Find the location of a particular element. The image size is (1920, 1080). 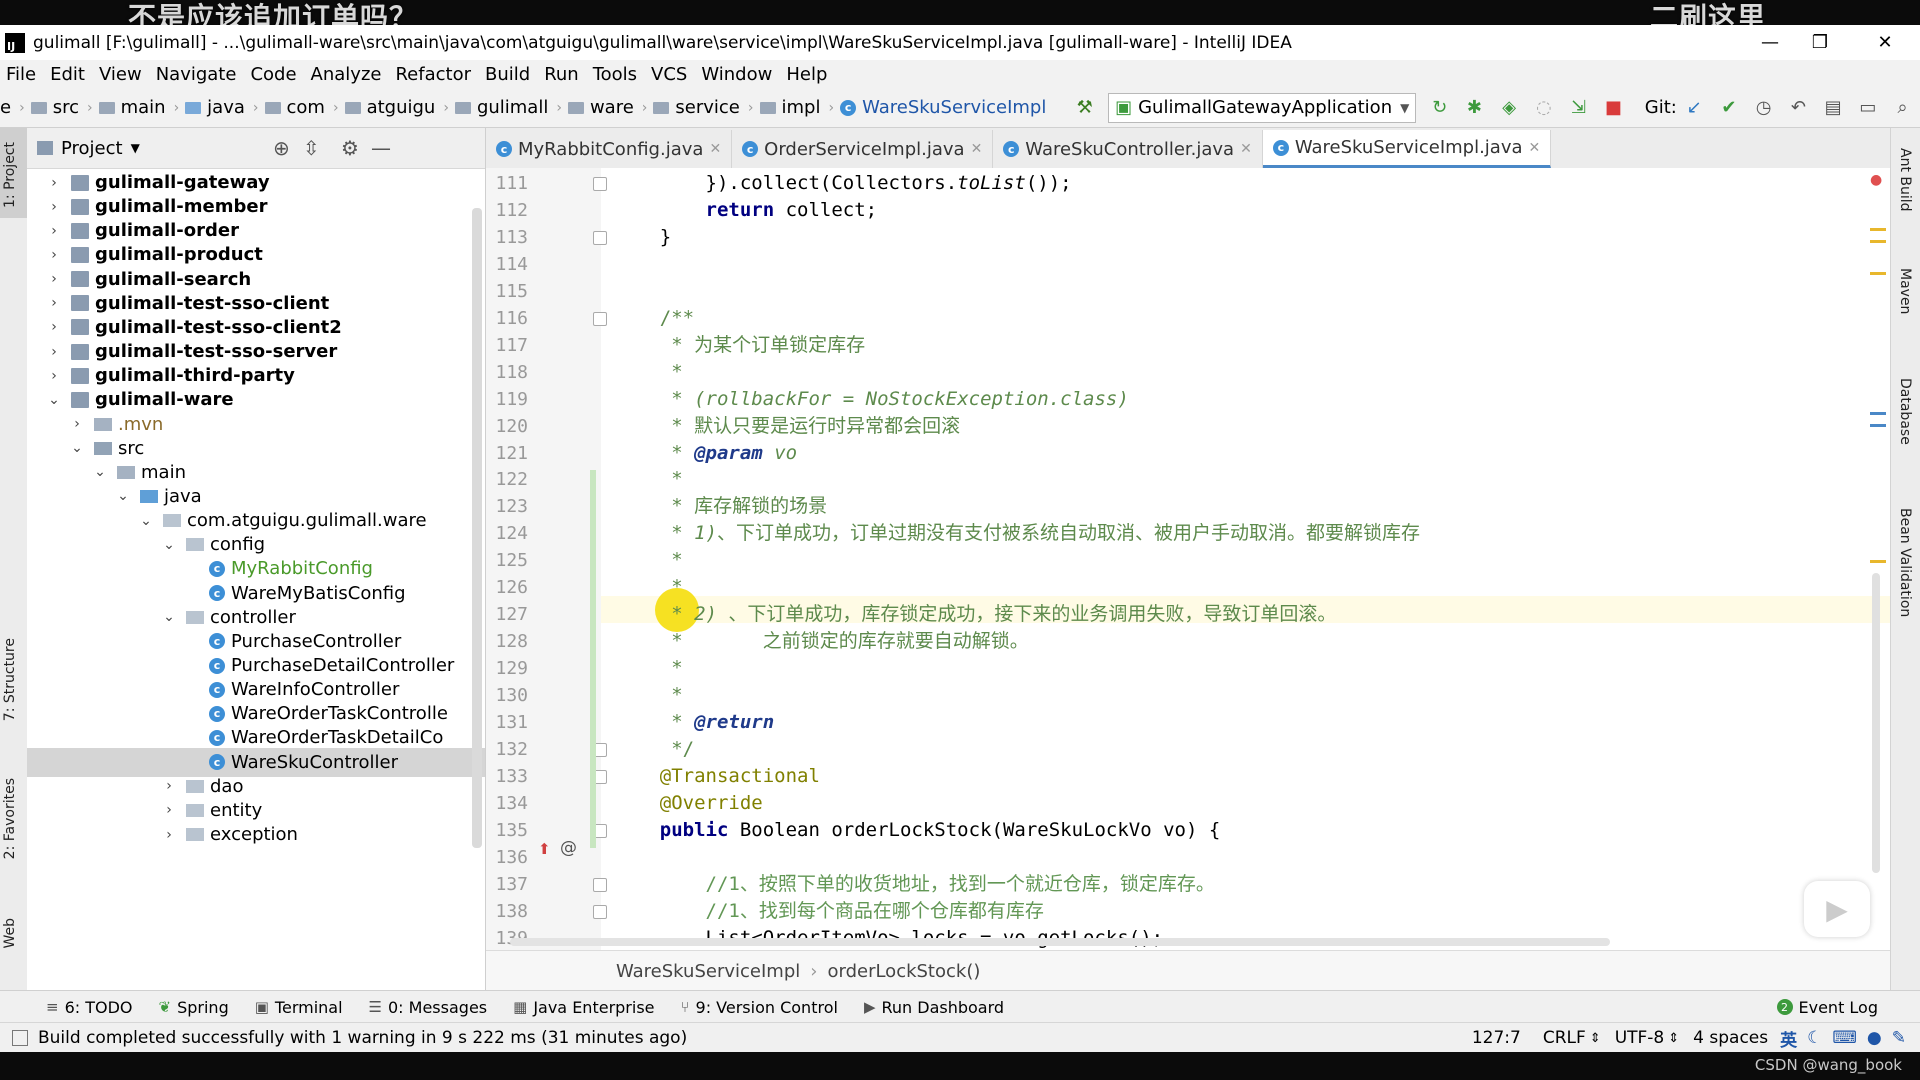

tree-scrollbar is located at coordinates (477, 528).